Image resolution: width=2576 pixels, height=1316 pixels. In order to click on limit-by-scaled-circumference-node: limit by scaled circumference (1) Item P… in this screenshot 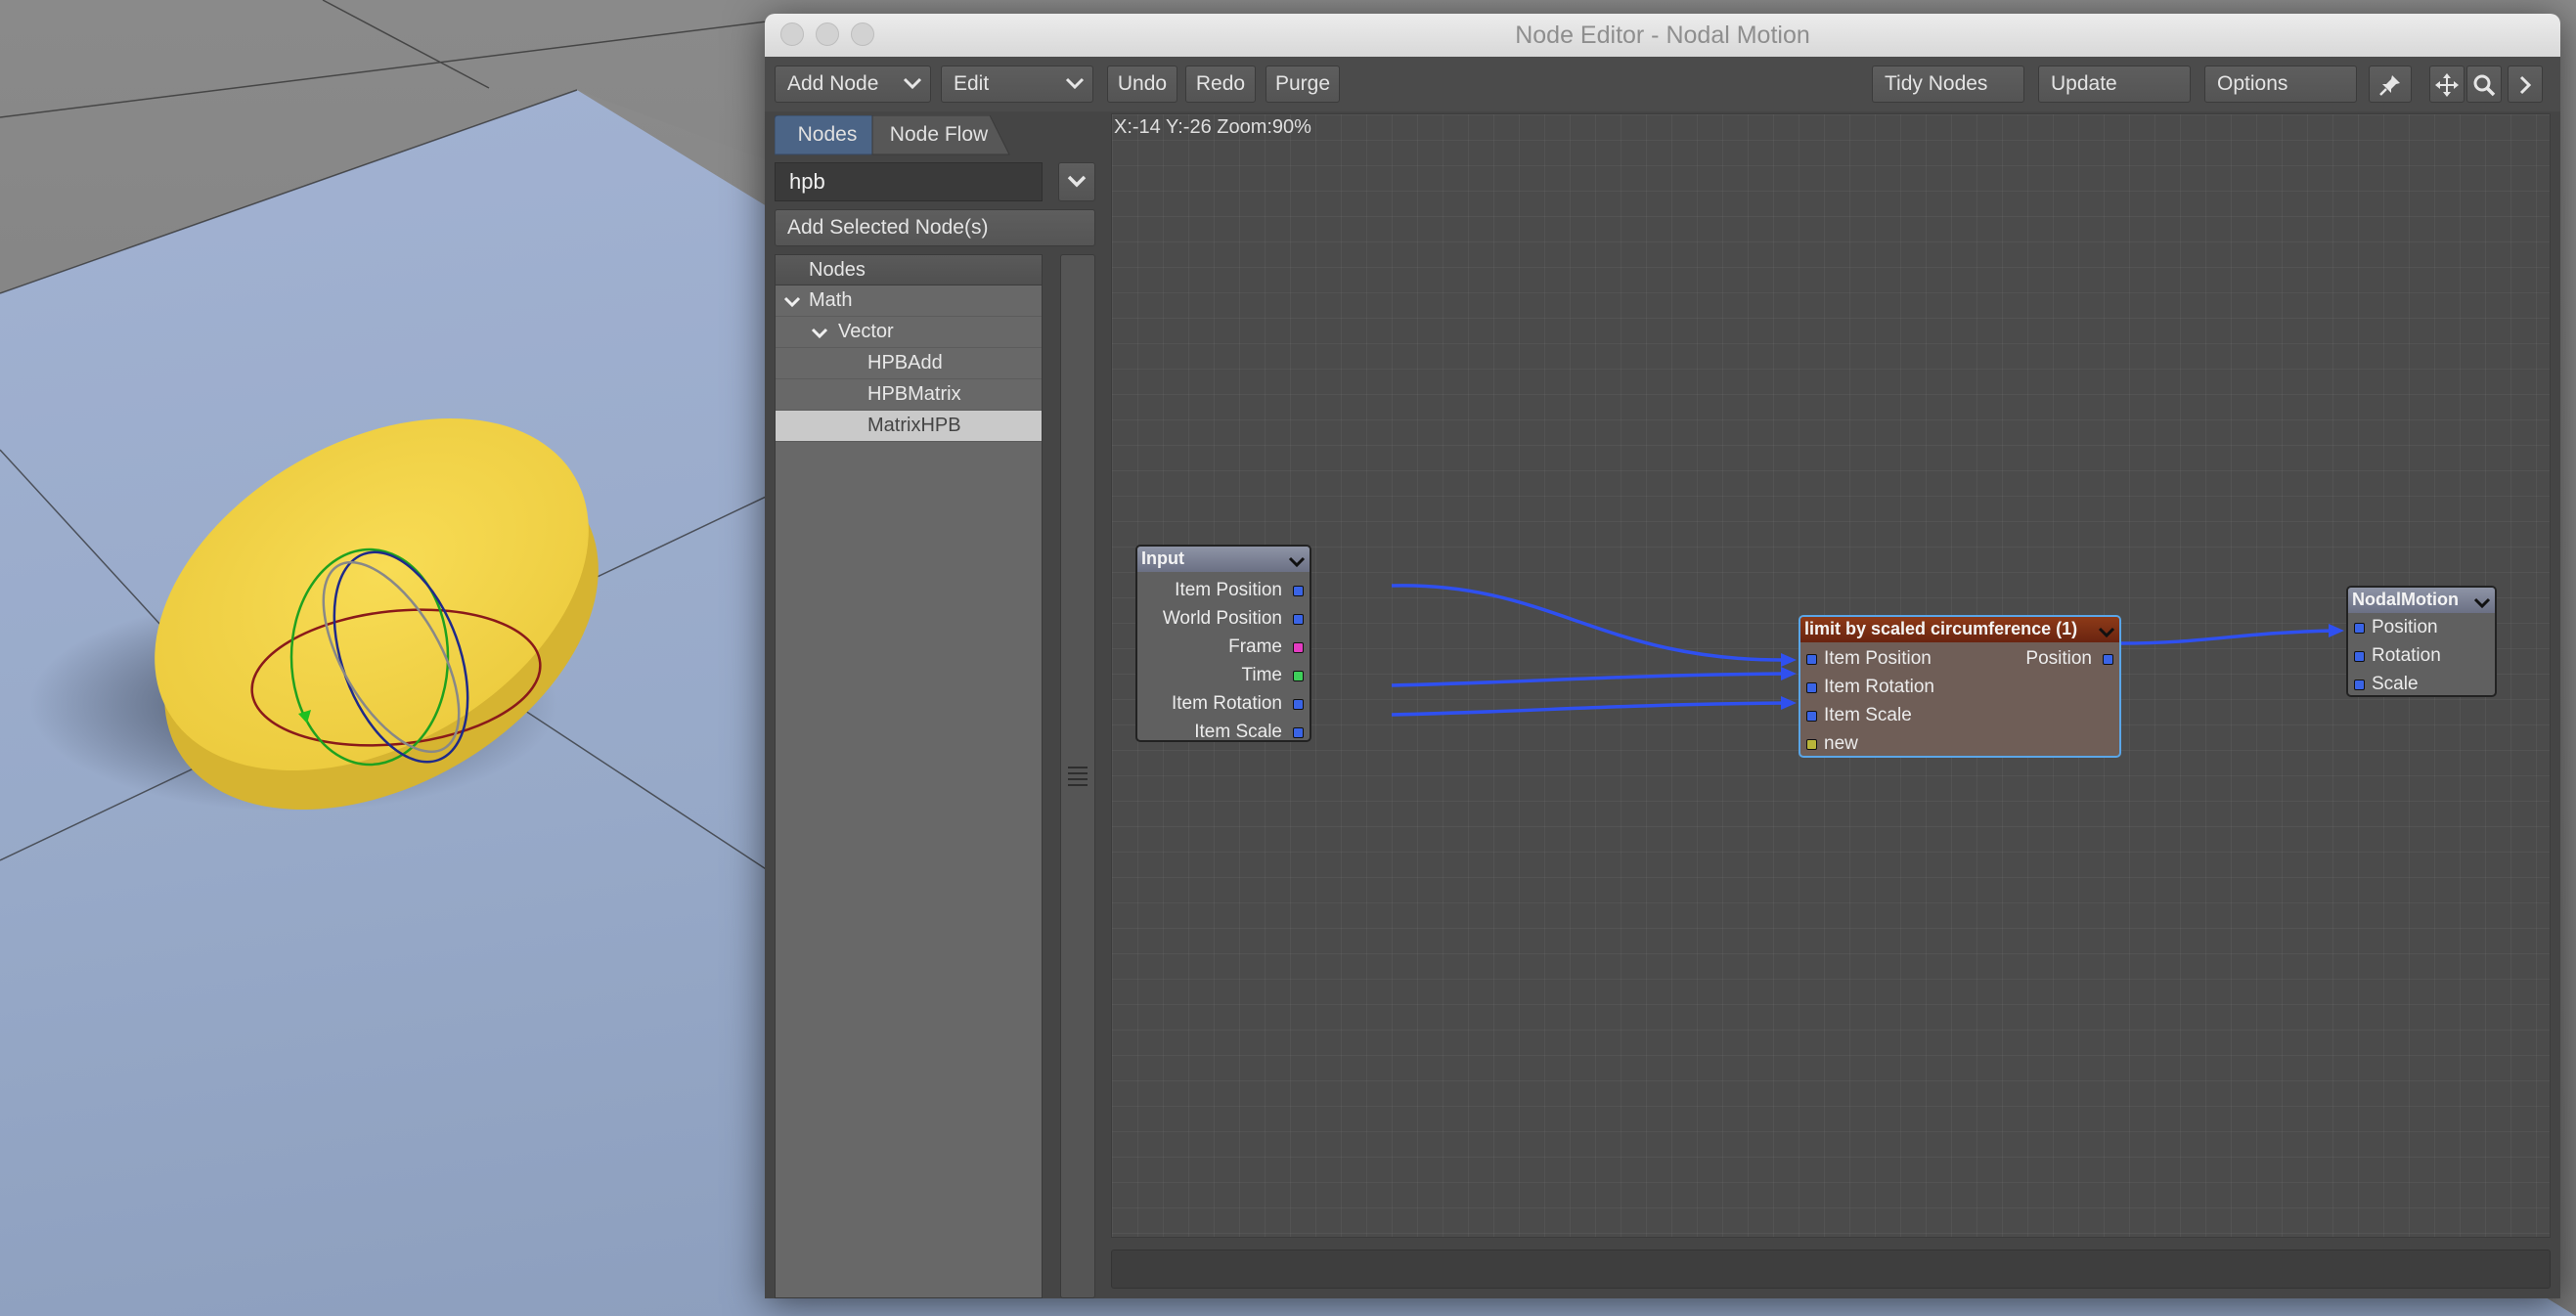, I will do `click(1960, 686)`.